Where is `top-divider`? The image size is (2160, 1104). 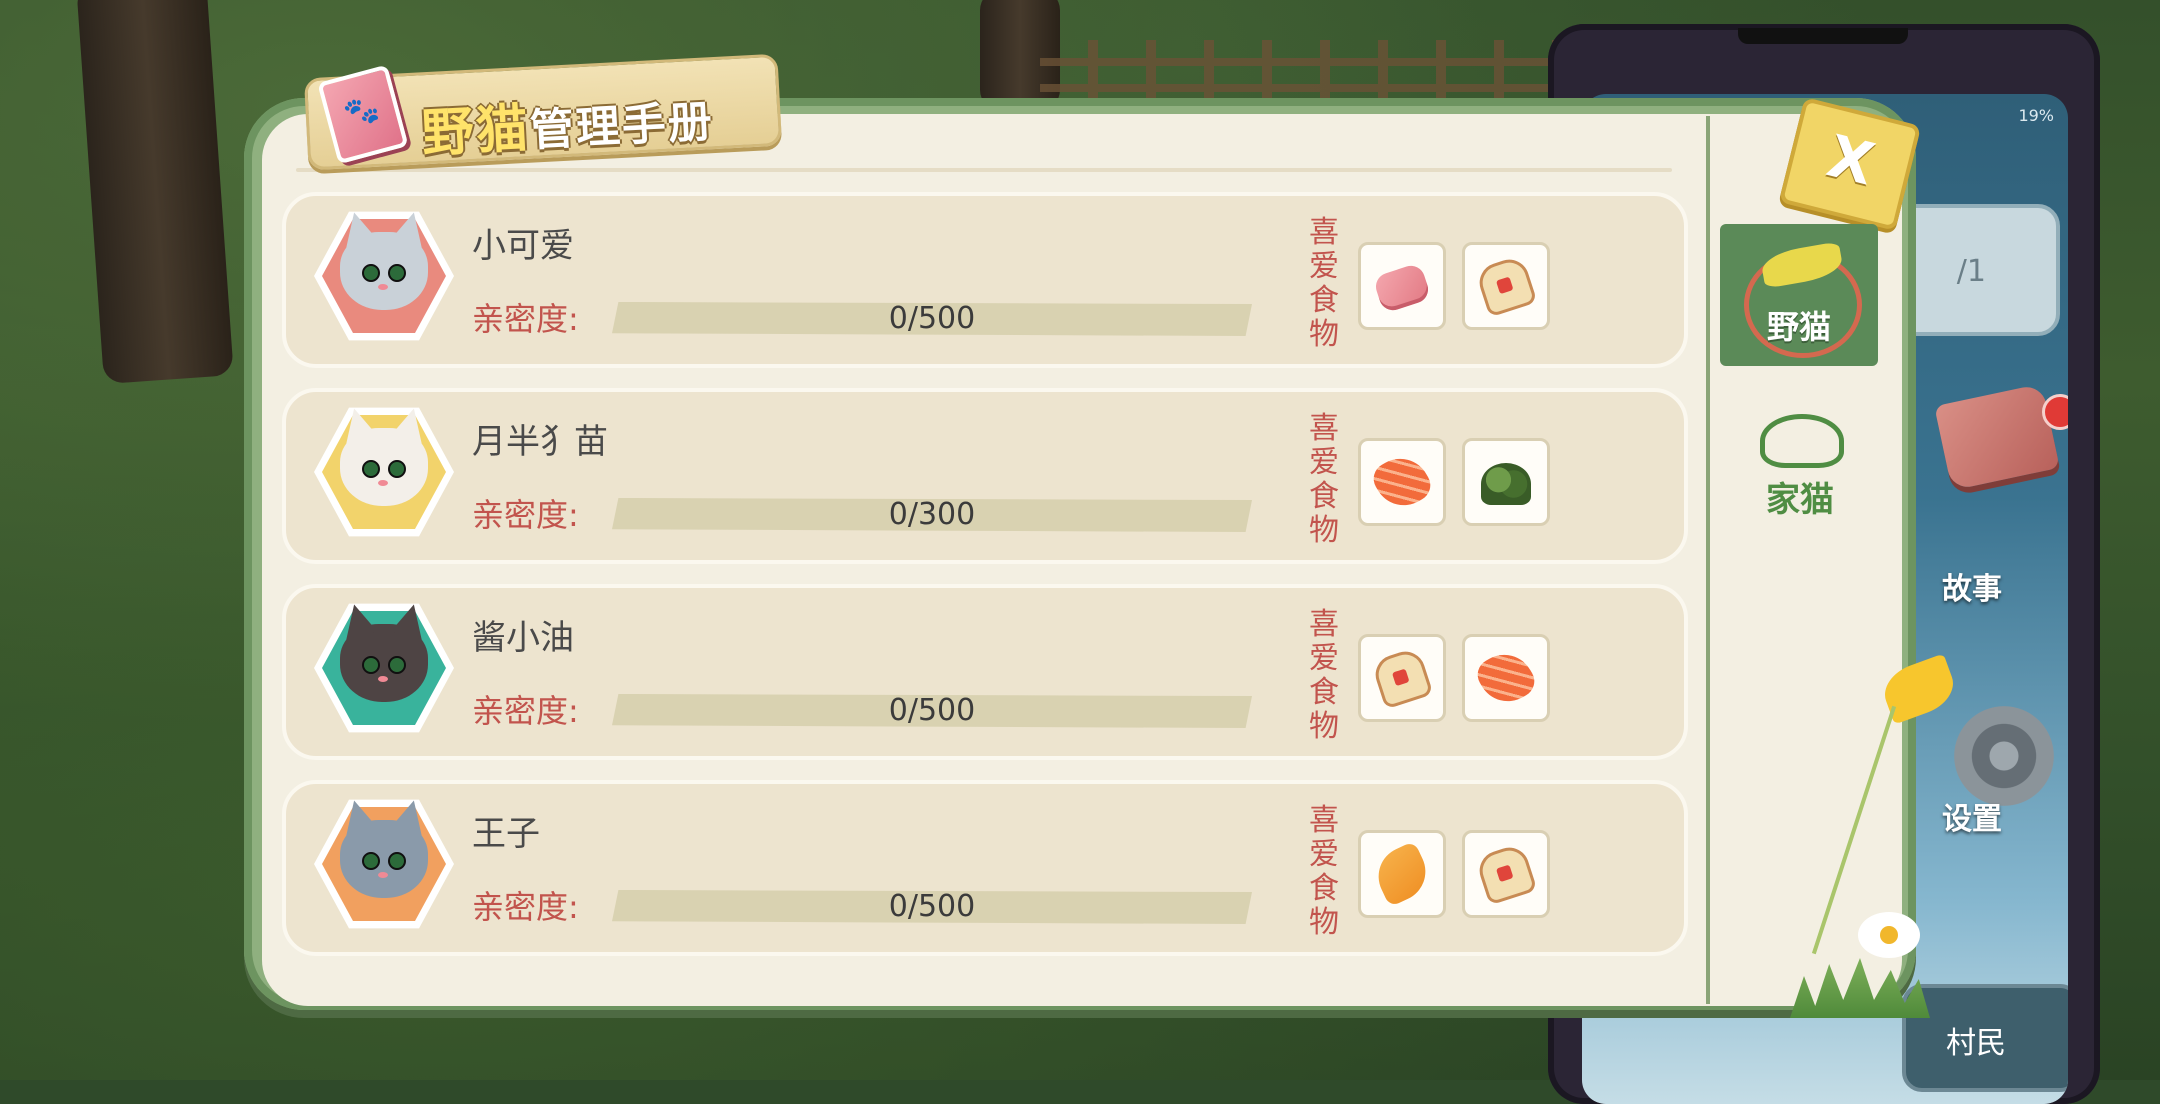
top-divider is located at coordinates (984, 170).